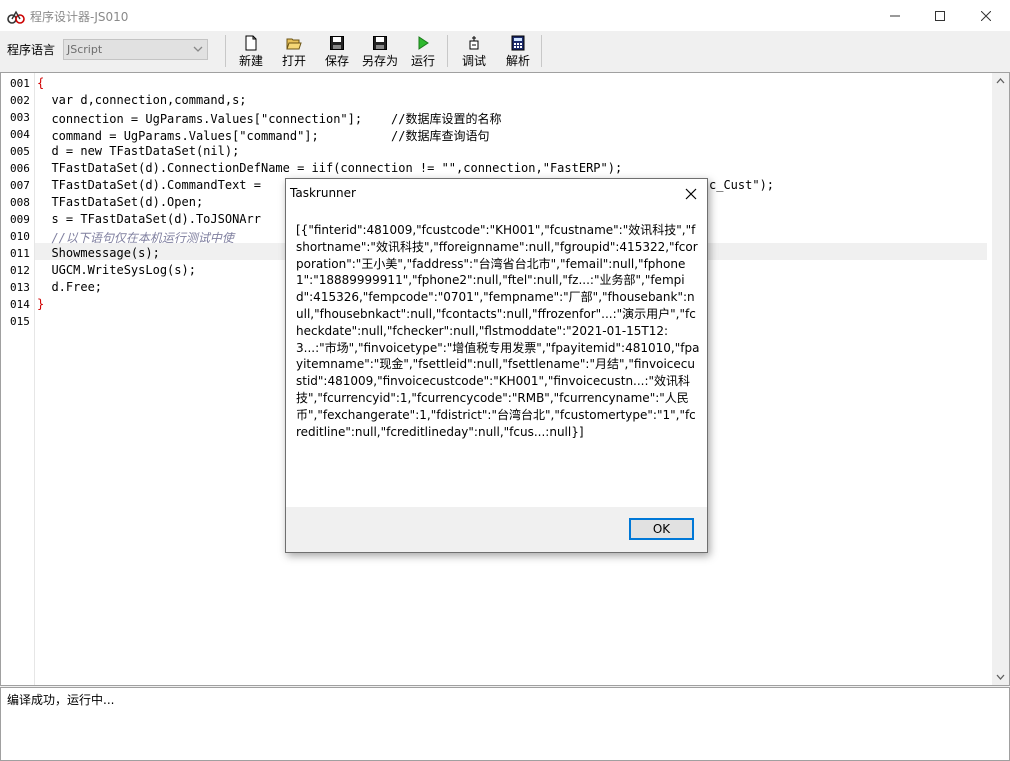  I want to click on debug-button: 调试, so click(474, 51).